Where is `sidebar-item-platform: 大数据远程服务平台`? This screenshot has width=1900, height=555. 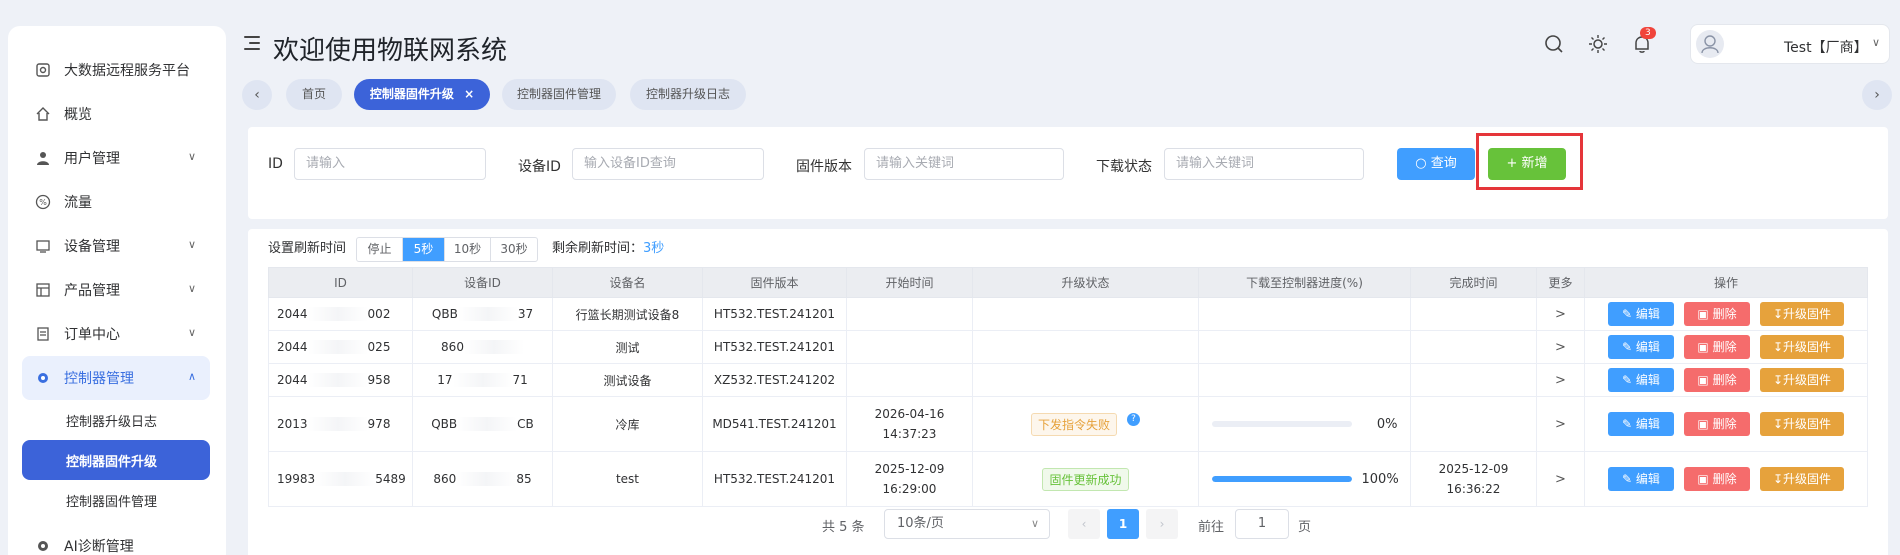
sidebar-item-platform: 大数据远程服务平台 is located at coordinates (116, 70).